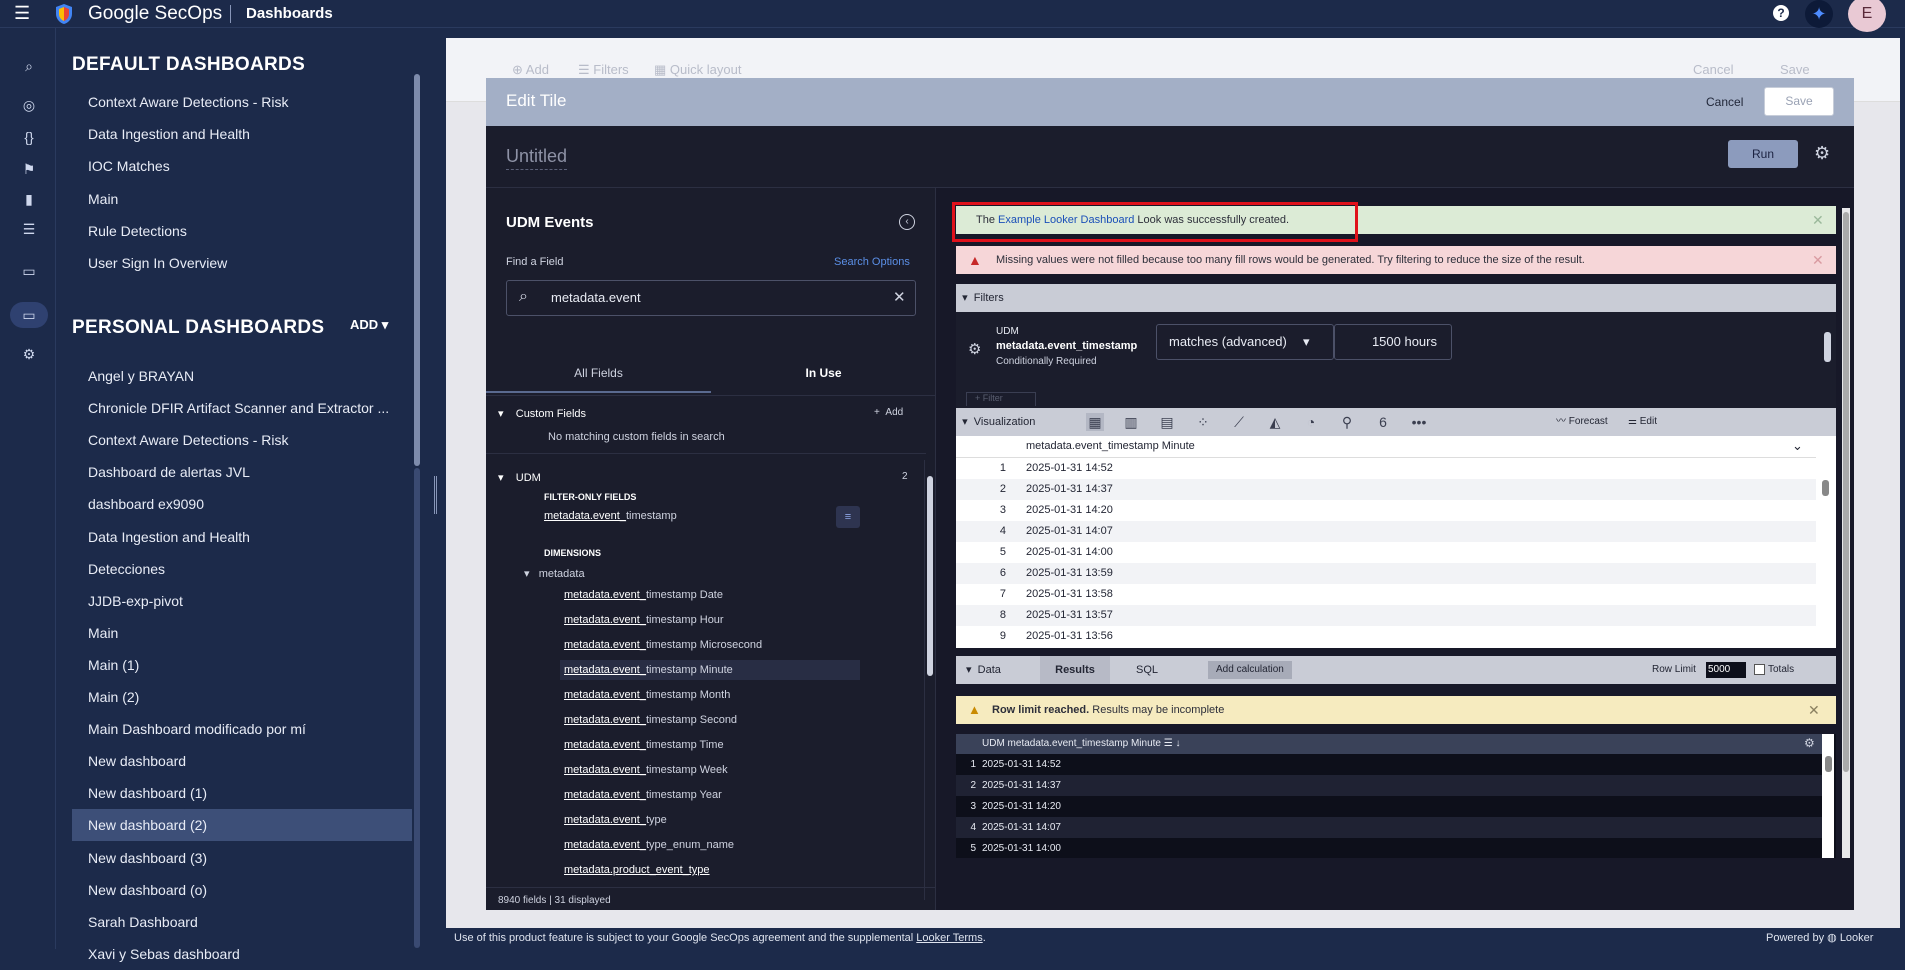 The height and width of the screenshot is (970, 1905). Describe the element at coordinates (242, 729) in the screenshot. I see `personal-dashboard-item: Main Dashboard modificado por mí` at that location.